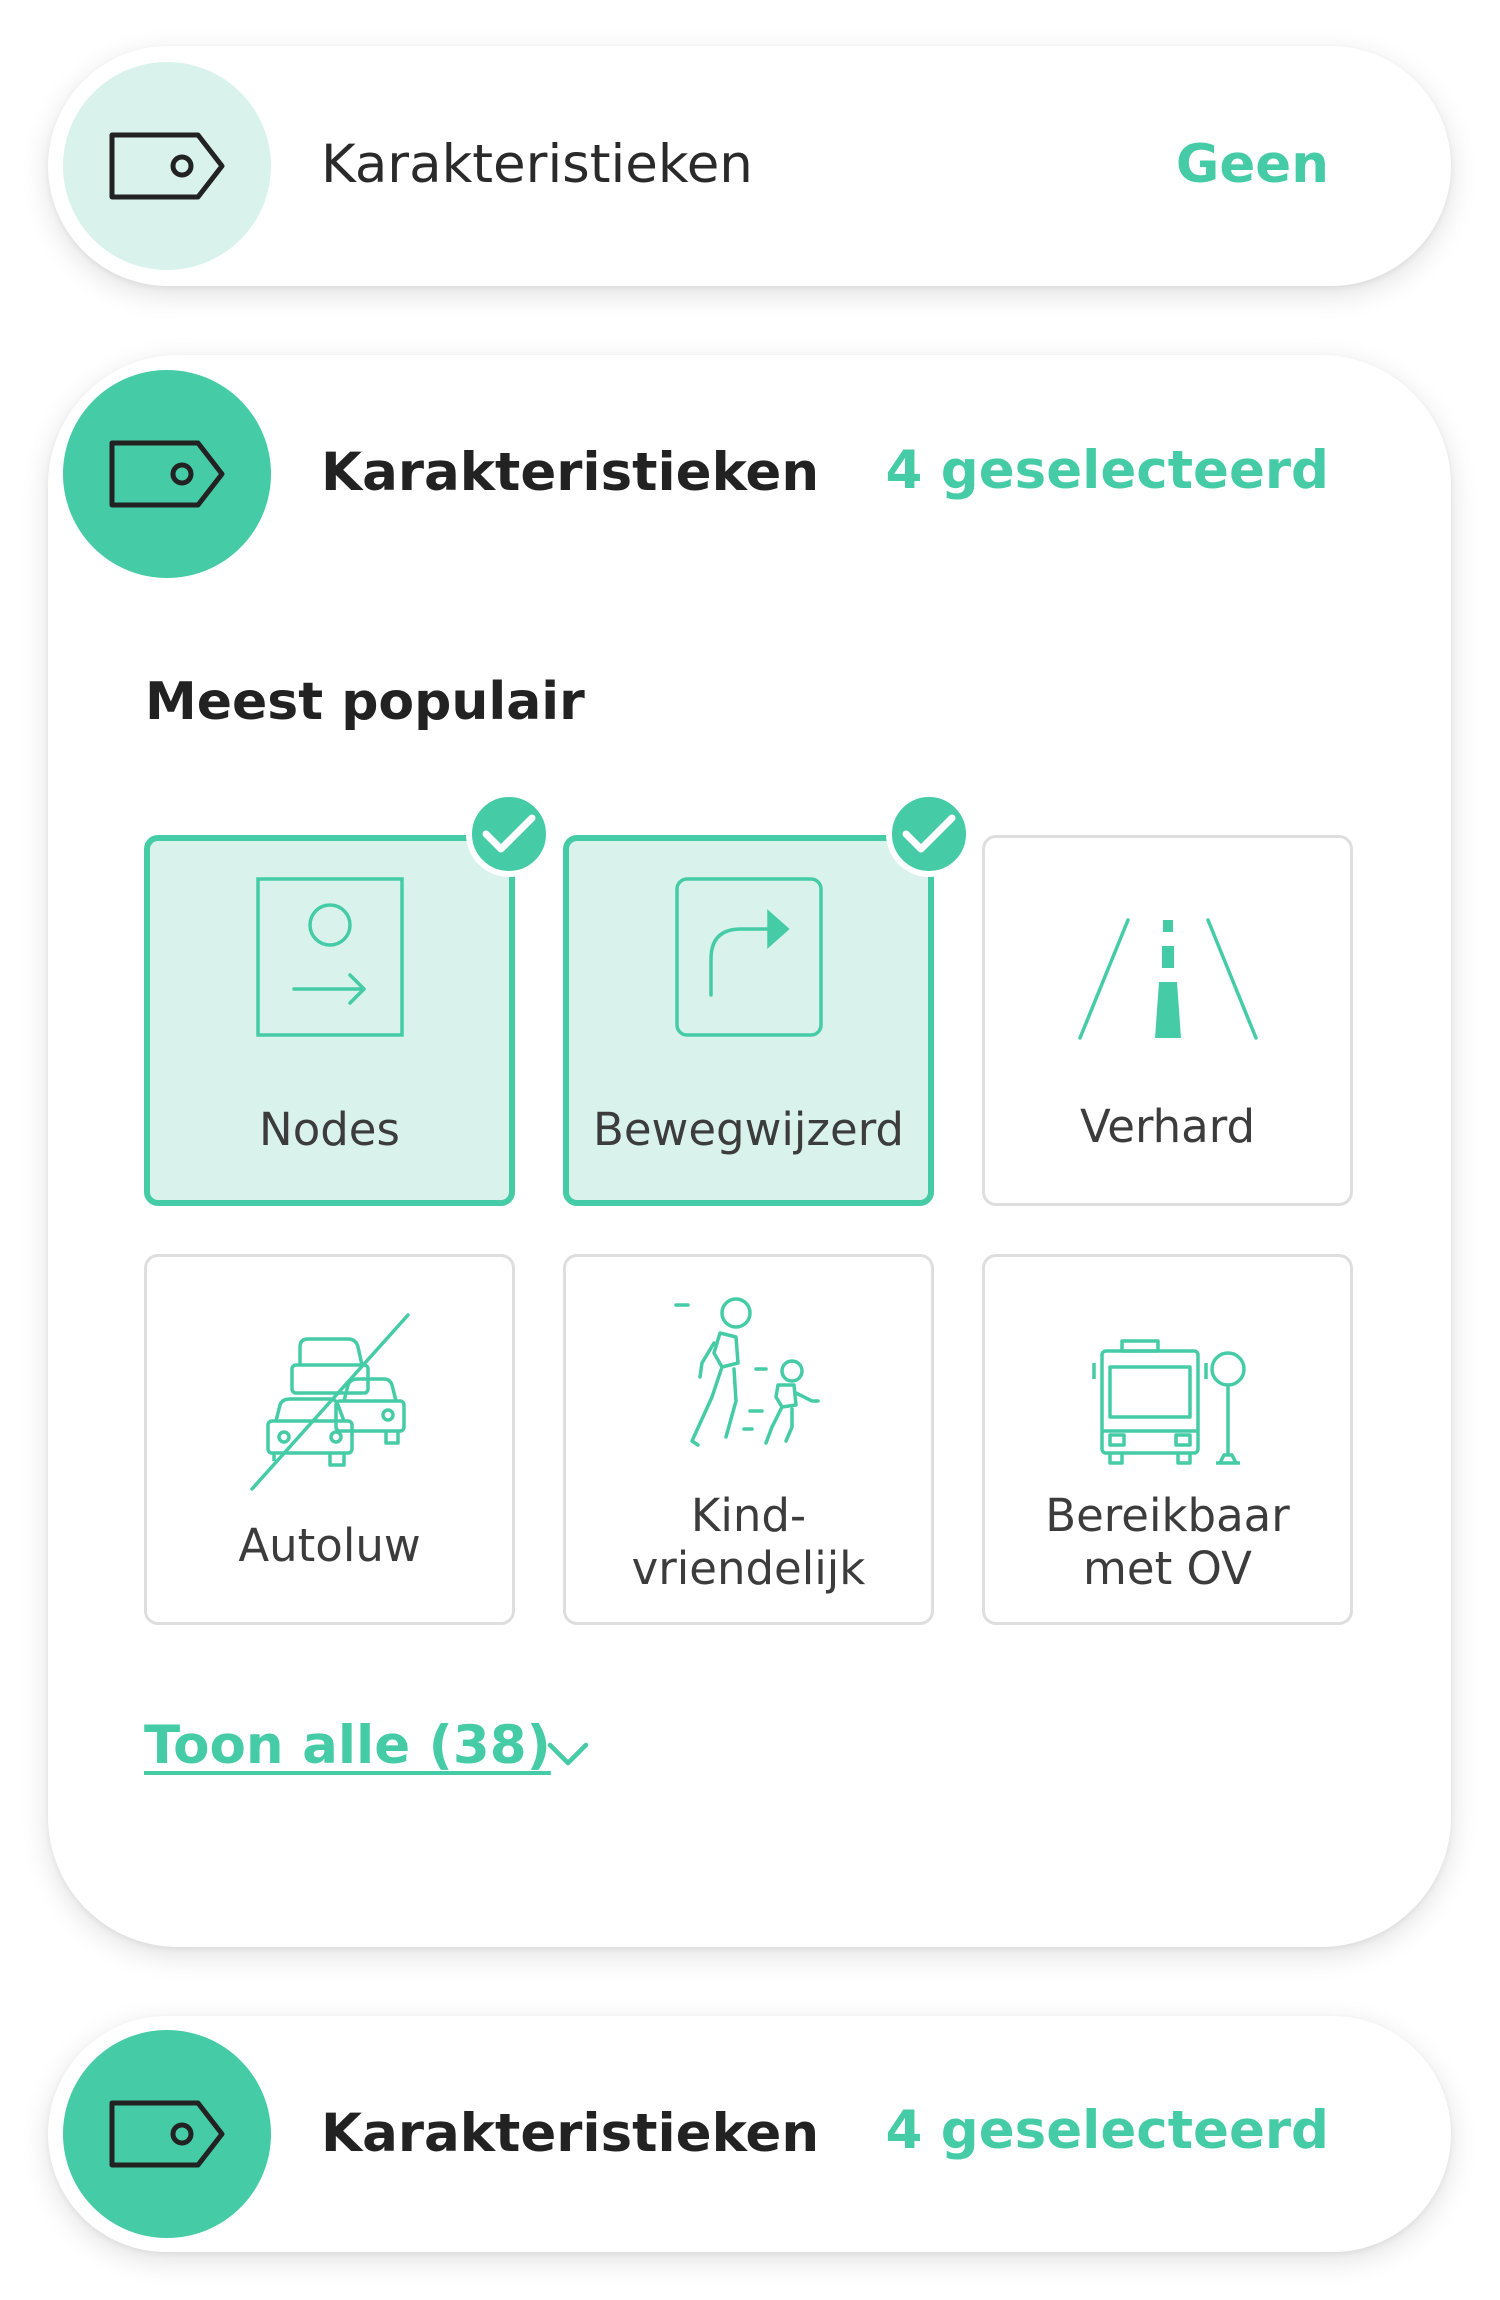 The height and width of the screenshot is (2300, 1500). Describe the element at coordinates (329, 1129) in the screenshot. I see `option-label: Nodes` at that location.